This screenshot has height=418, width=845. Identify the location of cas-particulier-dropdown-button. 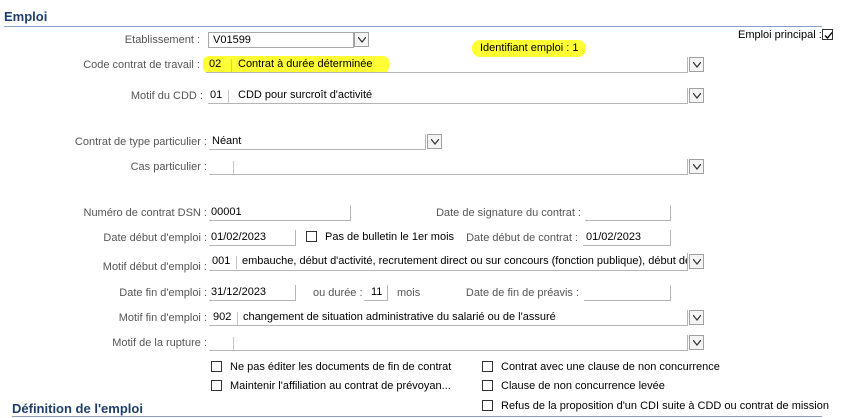
(696, 166).